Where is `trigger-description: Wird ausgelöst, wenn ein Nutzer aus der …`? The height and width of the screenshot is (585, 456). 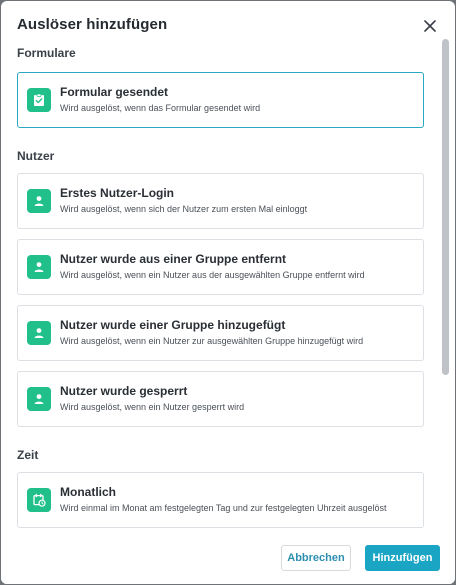
trigger-description: Wird ausgelöst, wenn ein Nutzer aus der … is located at coordinates (212, 275).